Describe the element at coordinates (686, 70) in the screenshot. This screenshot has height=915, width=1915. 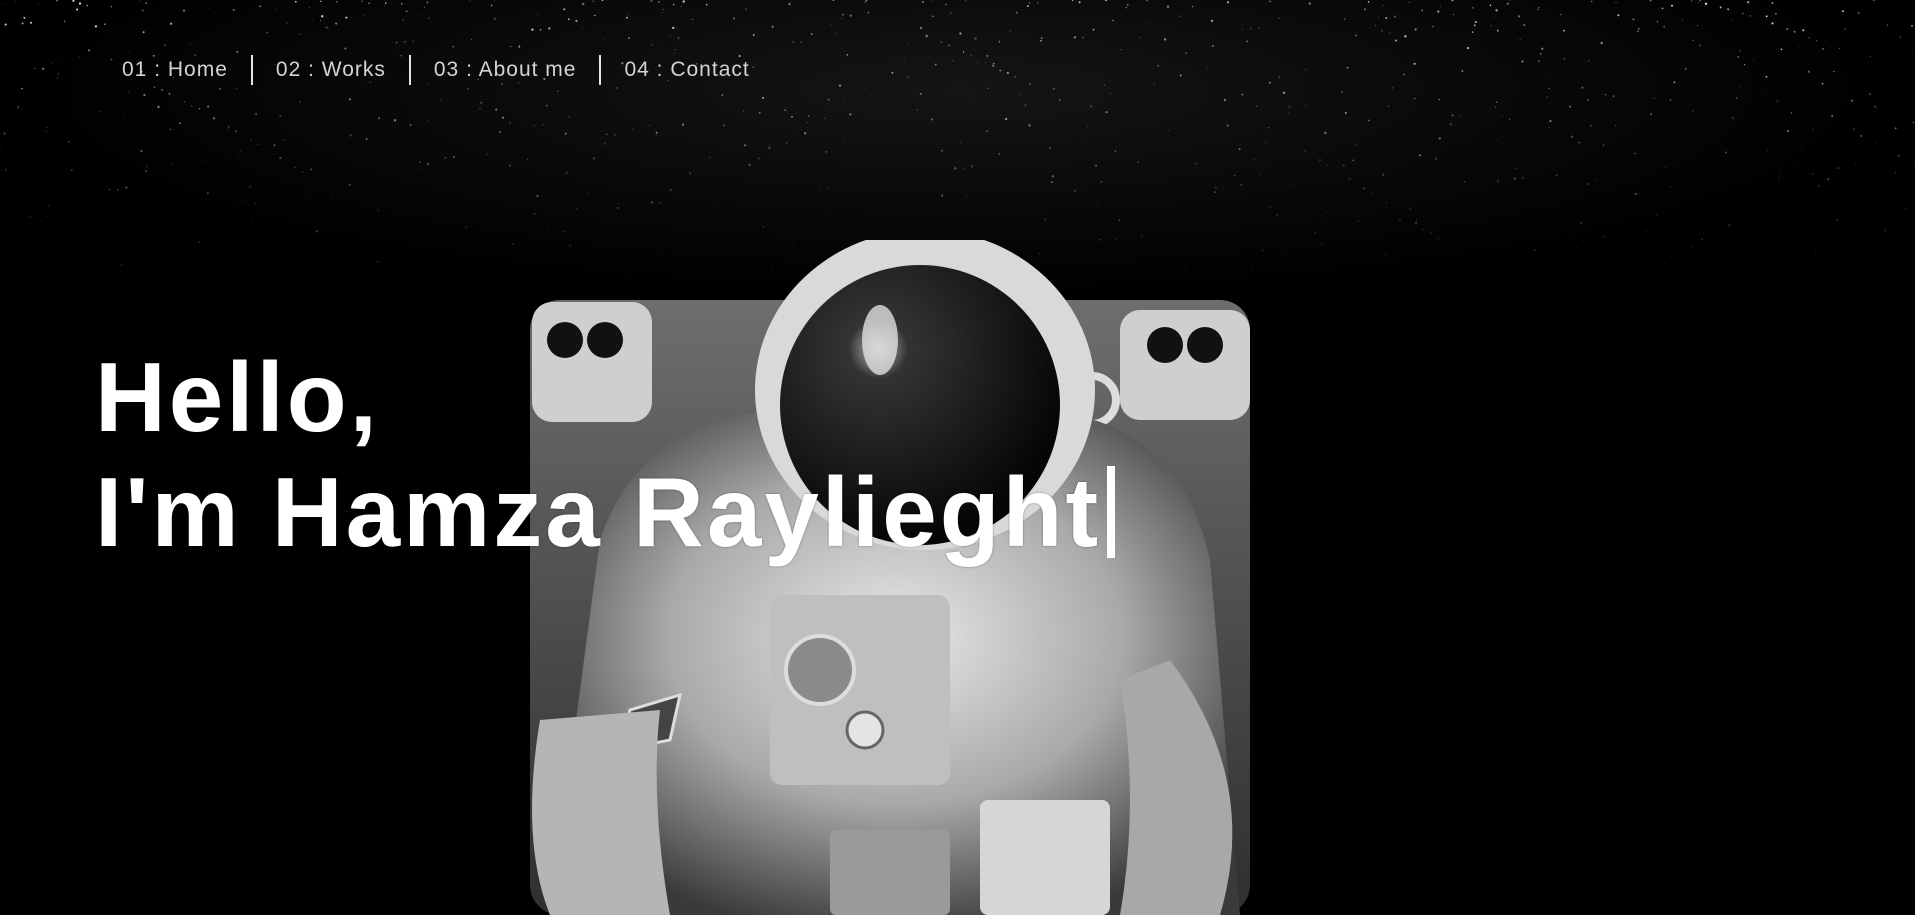
I see `nav-contact-link: 04 : Contact` at that location.